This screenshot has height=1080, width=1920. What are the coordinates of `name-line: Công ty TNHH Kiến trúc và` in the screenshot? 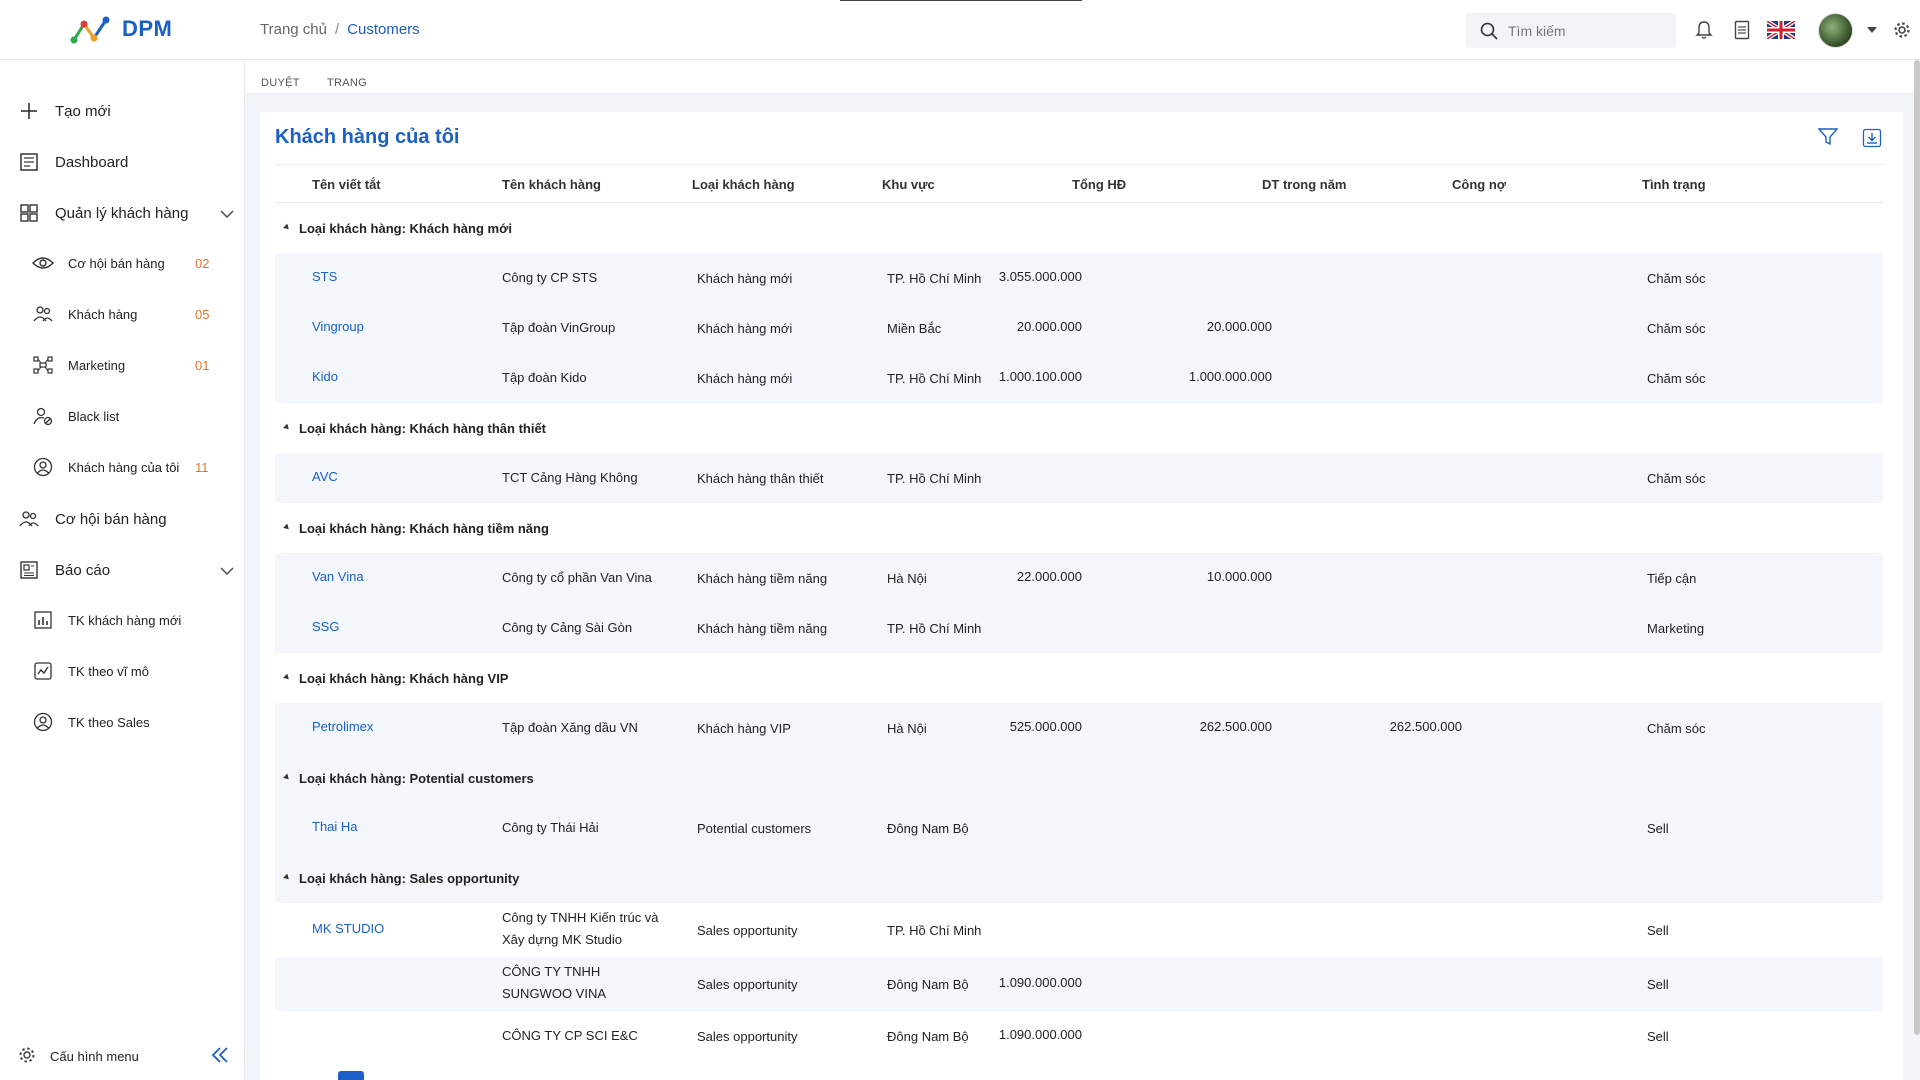 It's located at (580, 917).